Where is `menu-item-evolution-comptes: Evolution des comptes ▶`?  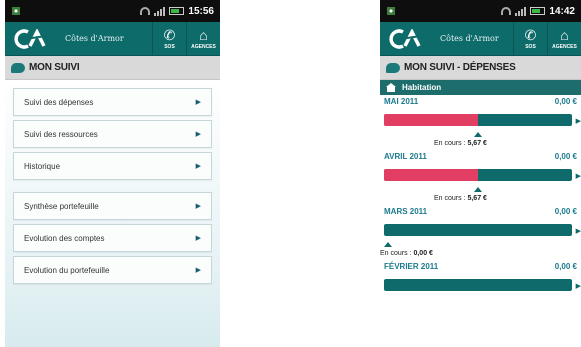
menu-item-evolution-comptes: Evolution des comptes ▶ is located at coordinates (112, 238).